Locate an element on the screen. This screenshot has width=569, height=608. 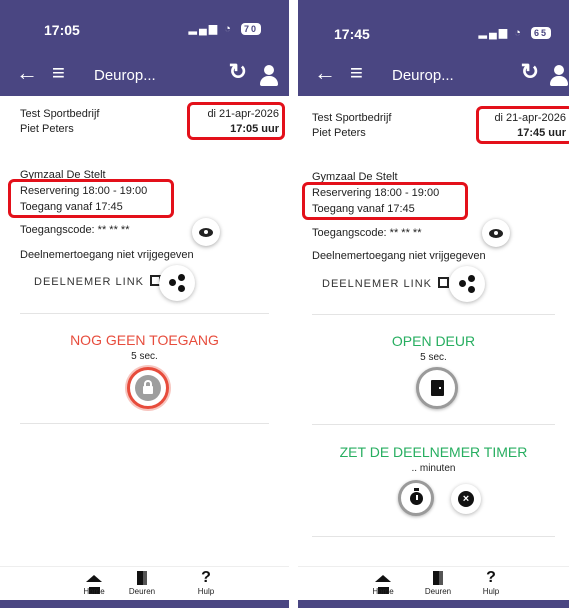
lock-icon is located at coordinates (148, 388).